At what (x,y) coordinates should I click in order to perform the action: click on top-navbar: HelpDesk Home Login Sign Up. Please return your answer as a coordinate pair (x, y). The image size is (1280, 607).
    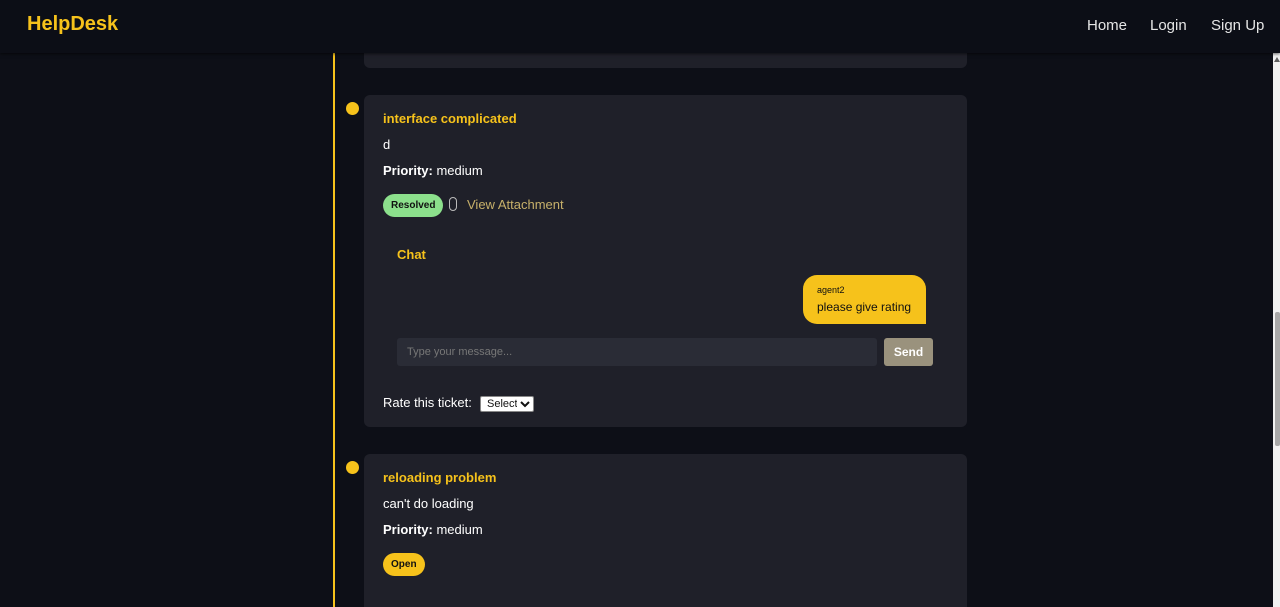
    Looking at the image, I should click on (640, 26).